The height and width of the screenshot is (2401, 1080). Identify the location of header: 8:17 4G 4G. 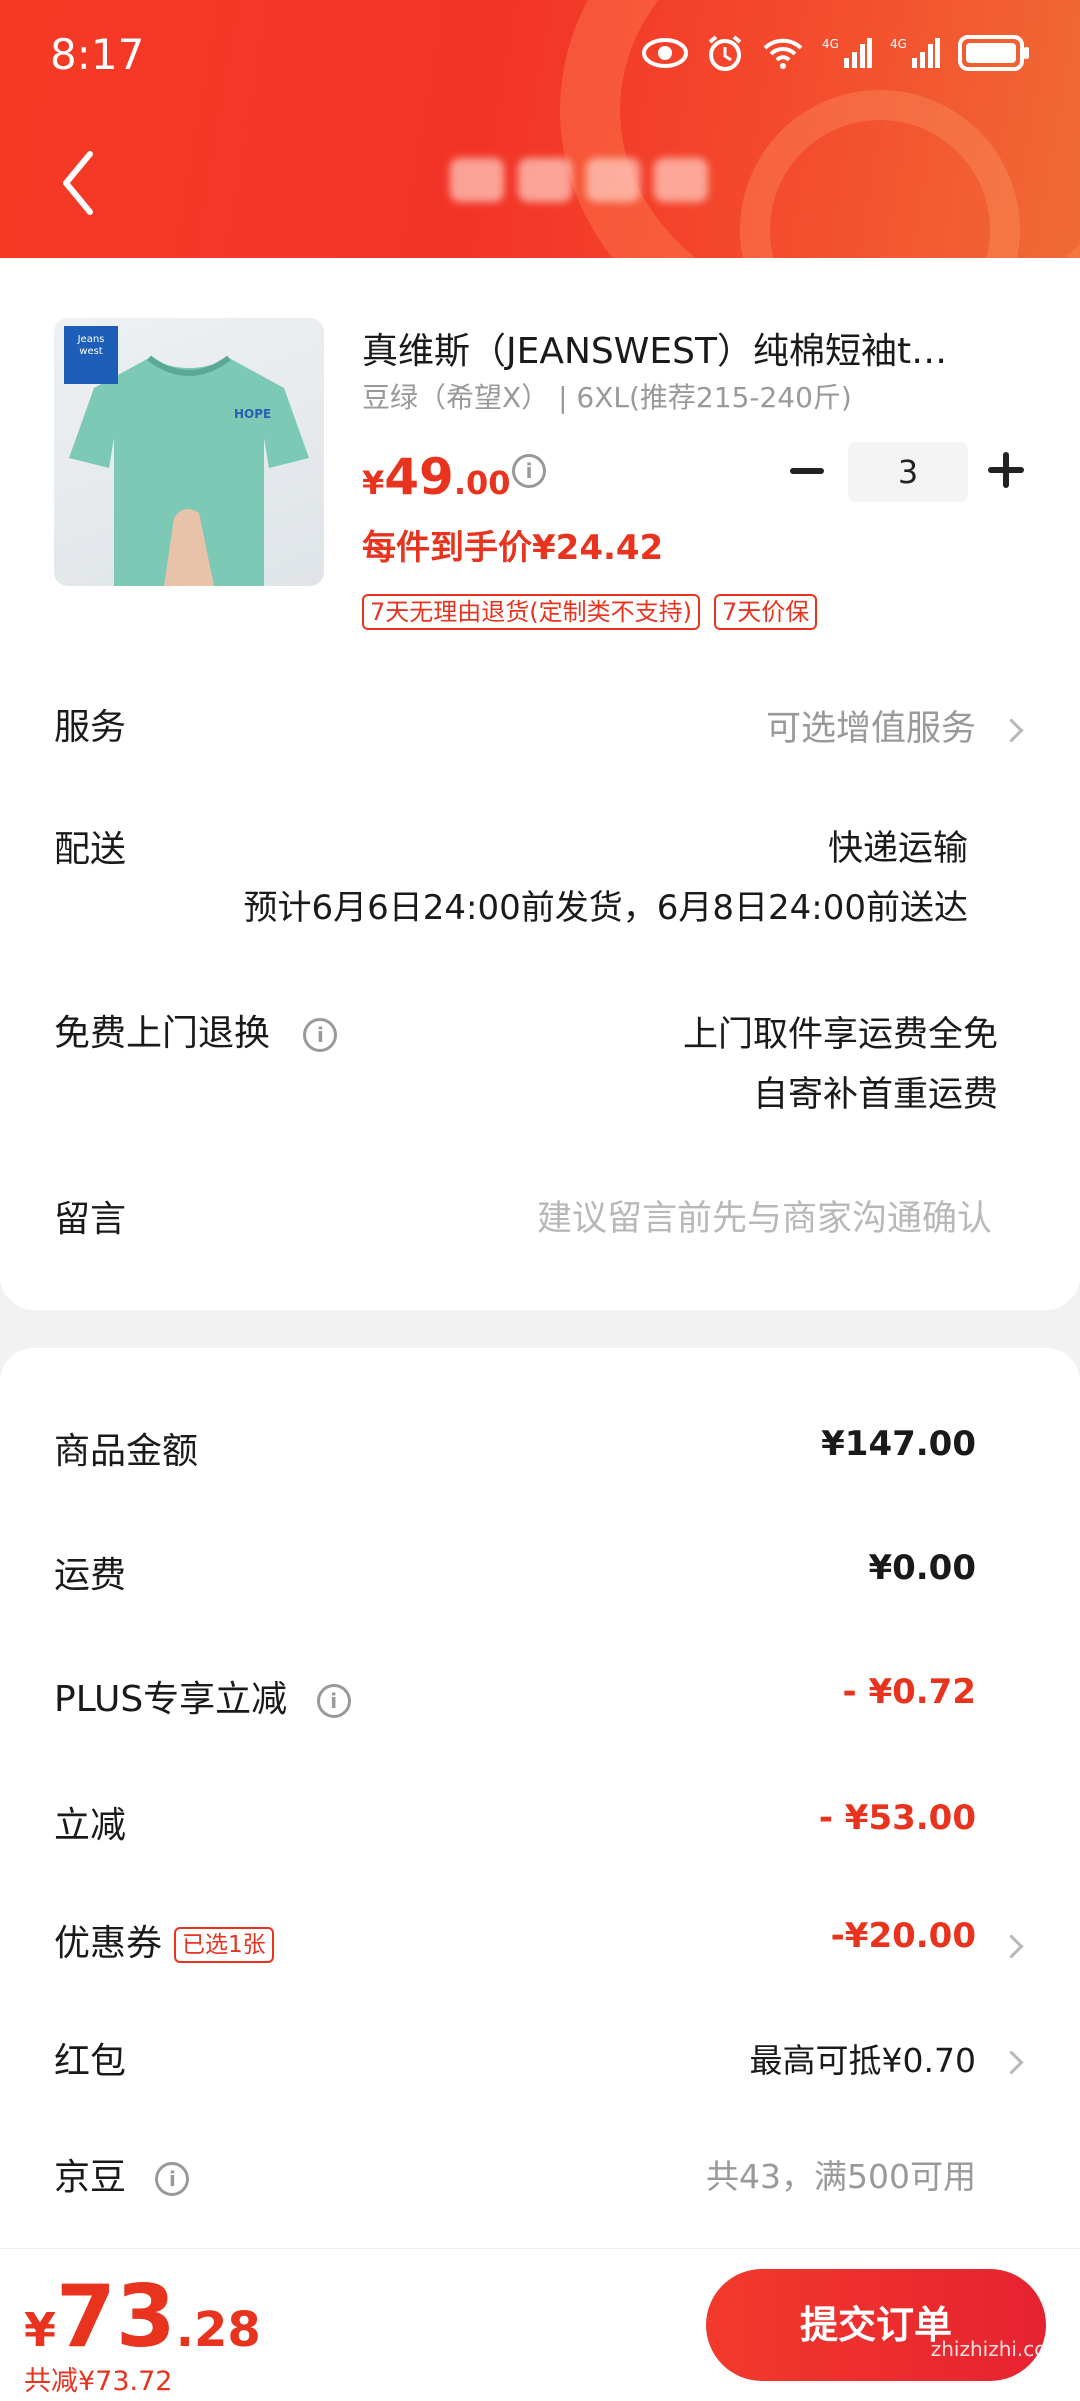
(540, 129).